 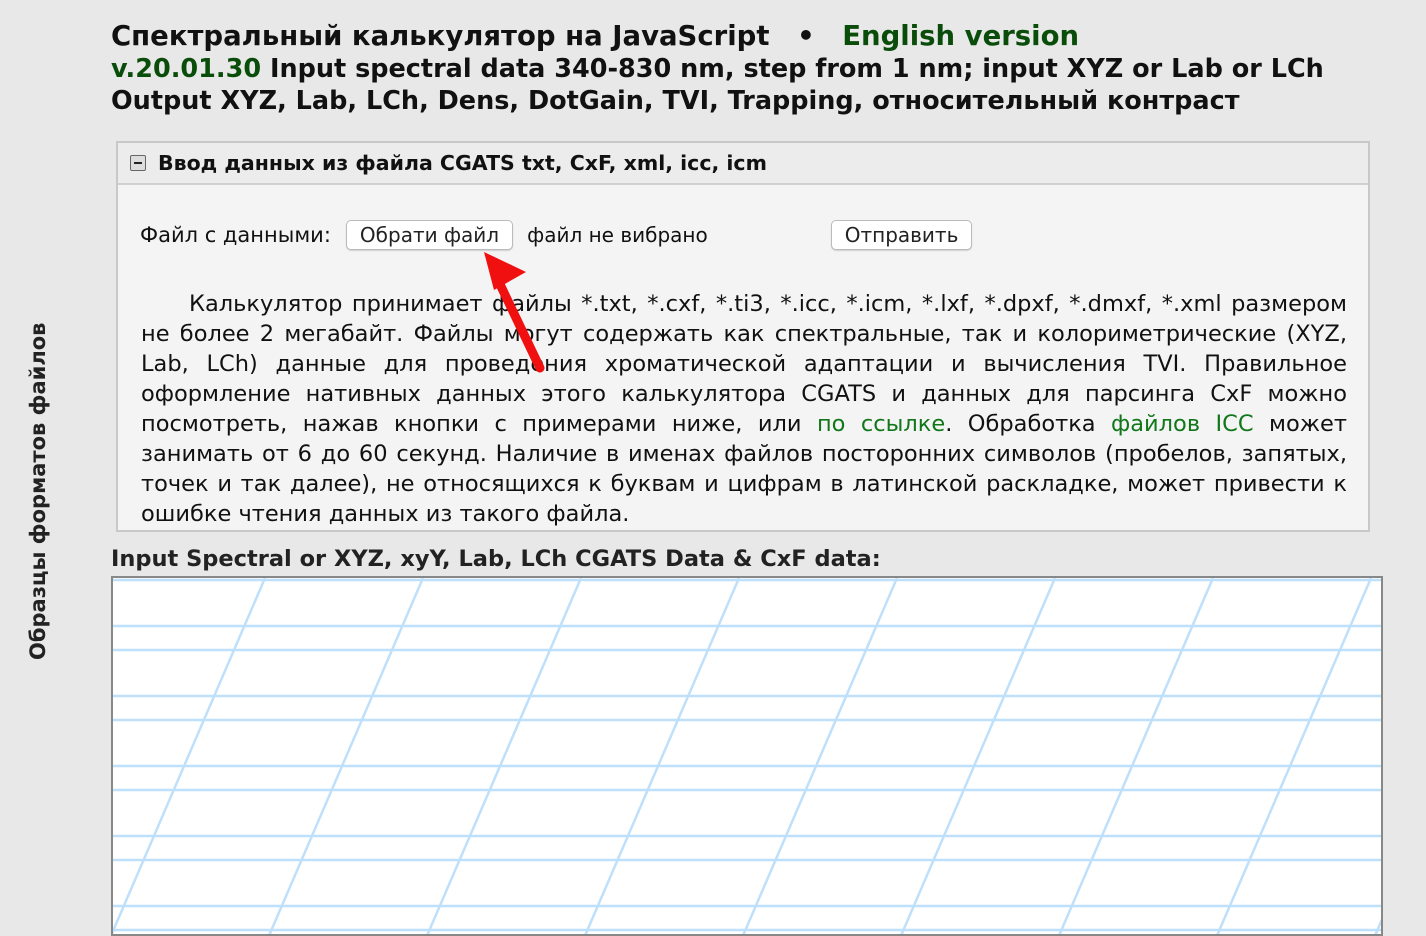 What do you see at coordinates (514, 312) in the screenshot?
I see `red-arrow-annotation` at bounding box center [514, 312].